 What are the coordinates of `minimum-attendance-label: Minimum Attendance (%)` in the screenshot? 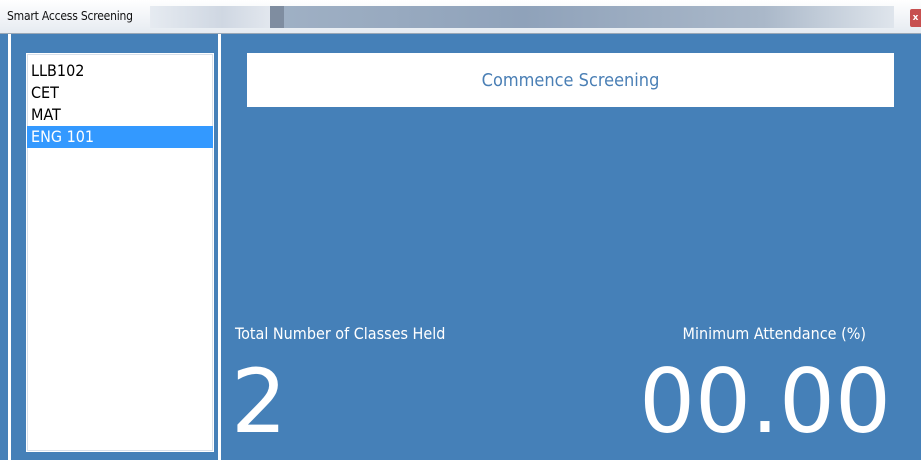 It's located at (774, 333).